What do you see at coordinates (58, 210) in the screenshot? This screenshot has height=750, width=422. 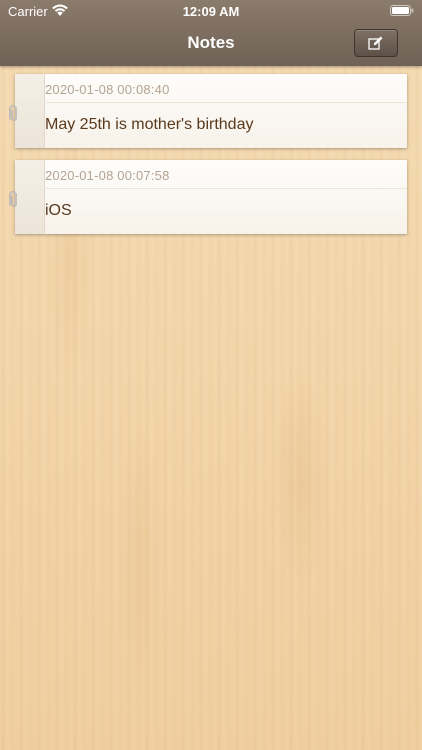 I see `note-text: iOS` at bounding box center [58, 210].